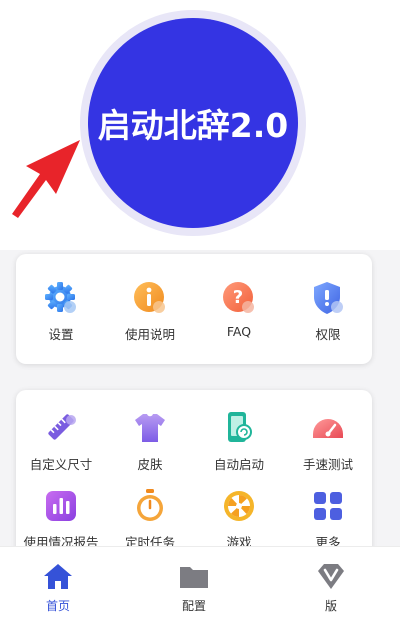  Describe the element at coordinates (60, 297) in the screenshot. I see `gear-icon` at that location.